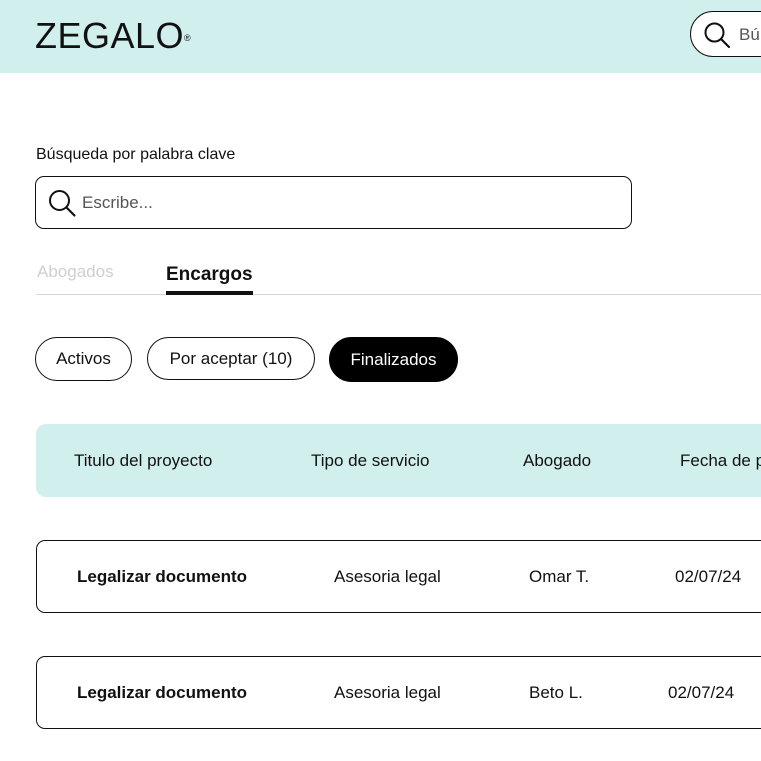  I want to click on column-header-service: Tipo de servicio, so click(370, 461).